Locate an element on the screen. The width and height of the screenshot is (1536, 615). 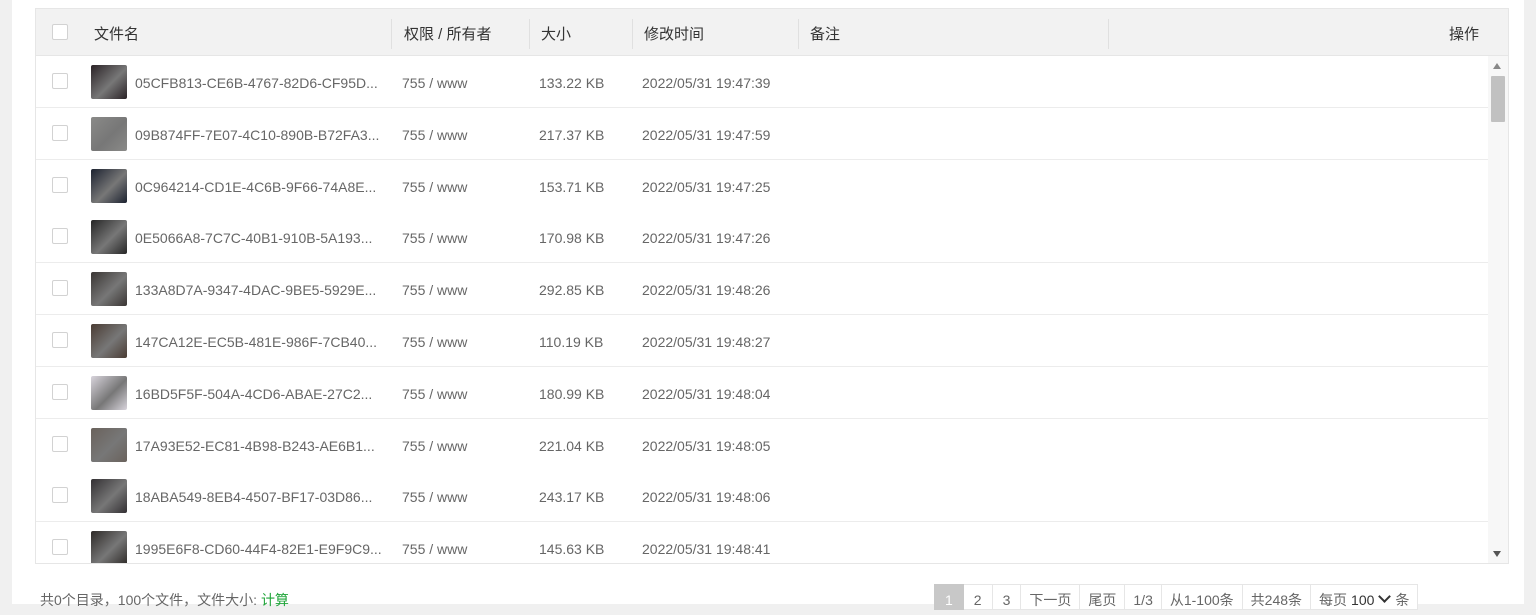
file-modified-time: 2022/05/31 19:47:39 is located at coordinates (706, 83).